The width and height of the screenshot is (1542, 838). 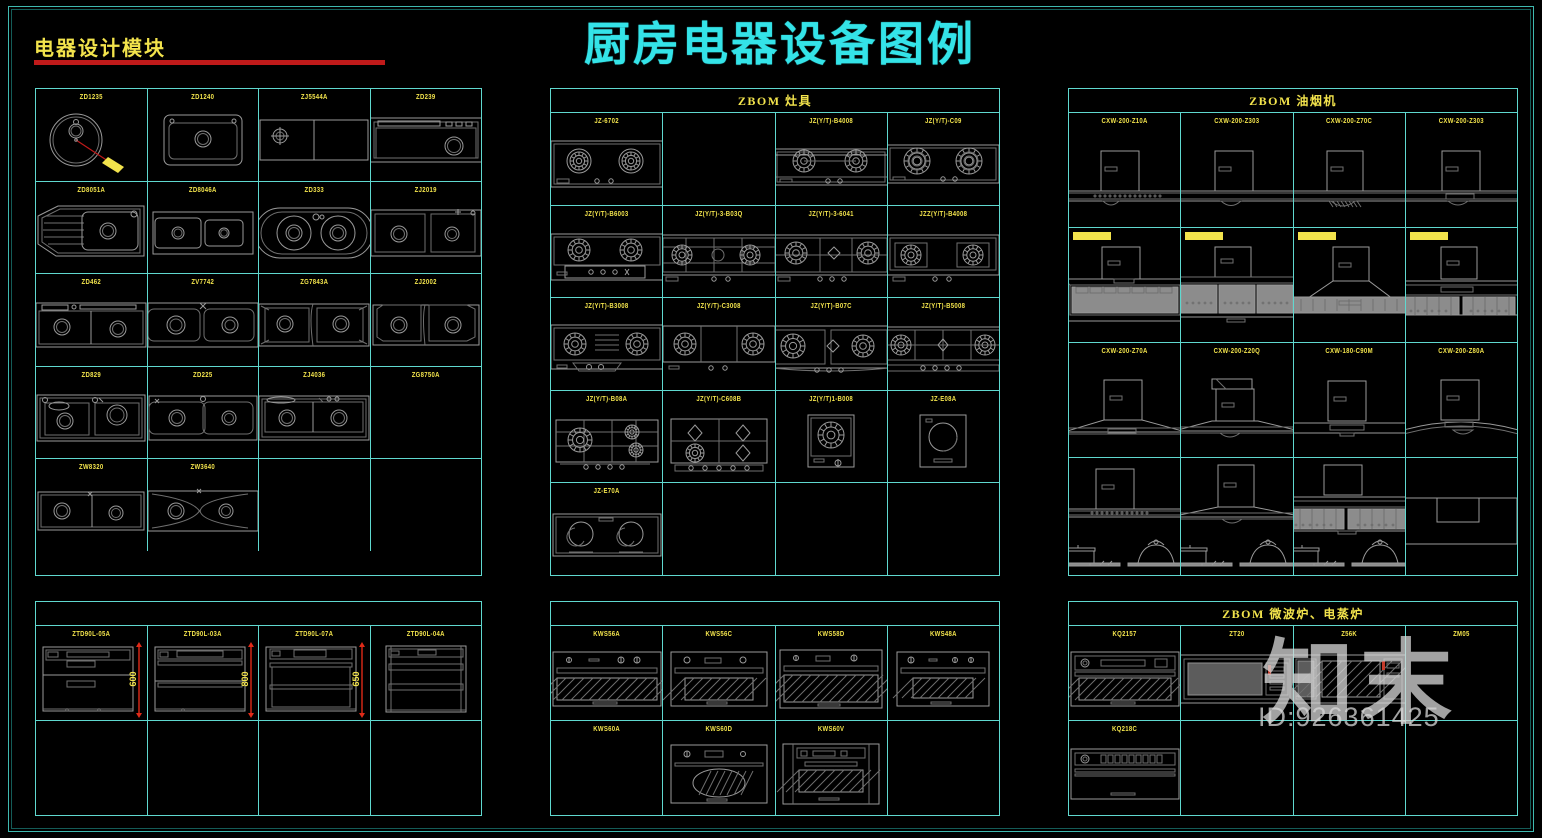 What do you see at coordinates (1125, 400) in the screenshot?
I see `legend-cell: CXW-200-Z70A` at bounding box center [1125, 400].